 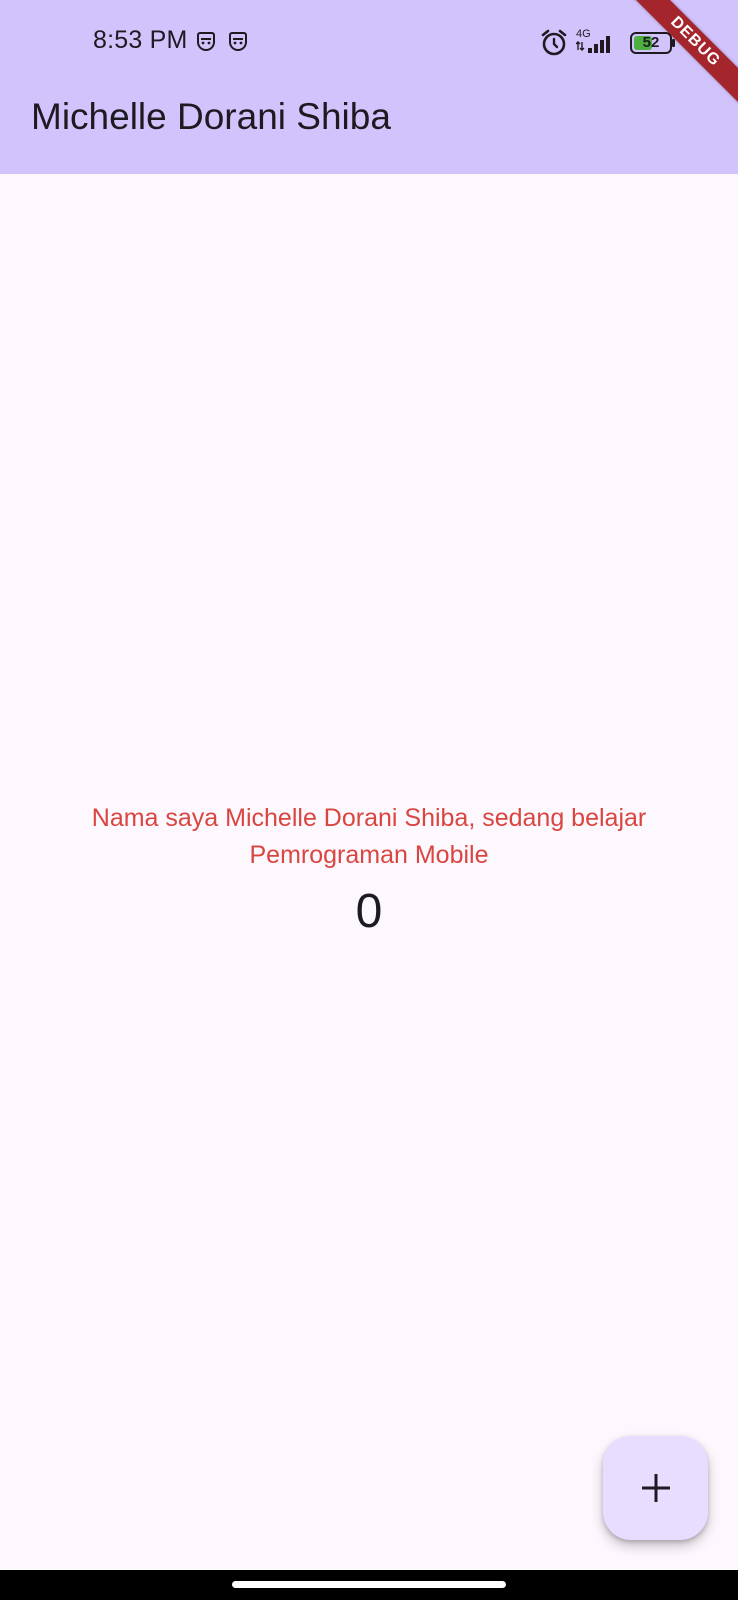 What do you see at coordinates (369, 42) in the screenshot?
I see `status-bar: 8:53 PM 4G 52` at bounding box center [369, 42].